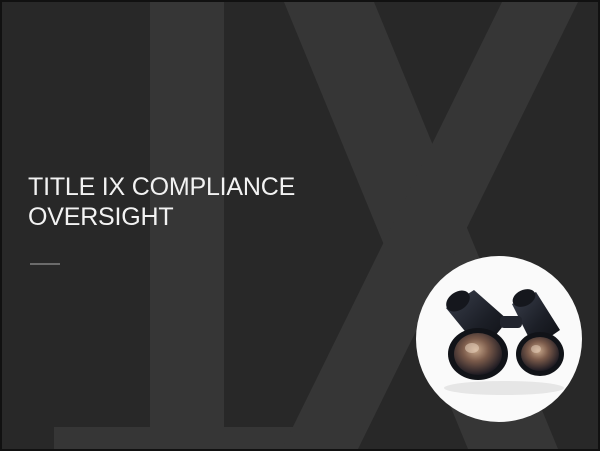 Image resolution: width=600 pixels, height=451 pixels. What do you see at coordinates (208, 202) in the screenshot?
I see `slide-title: TITLE IX COMPLIANCE OVERSIGHT` at bounding box center [208, 202].